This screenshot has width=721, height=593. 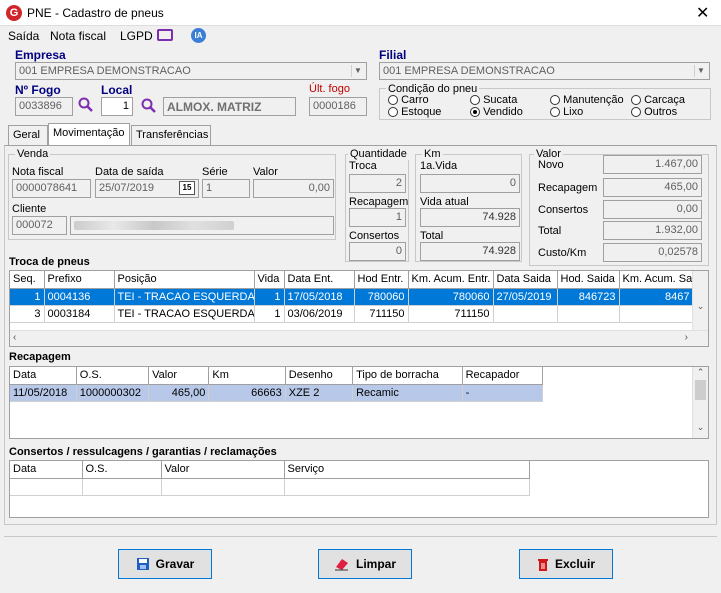 I want to click on column-header: Prefixo, so click(x=79, y=280).